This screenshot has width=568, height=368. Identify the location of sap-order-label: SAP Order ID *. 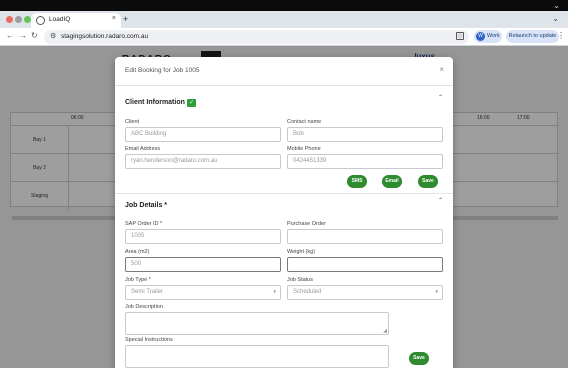
(144, 224).